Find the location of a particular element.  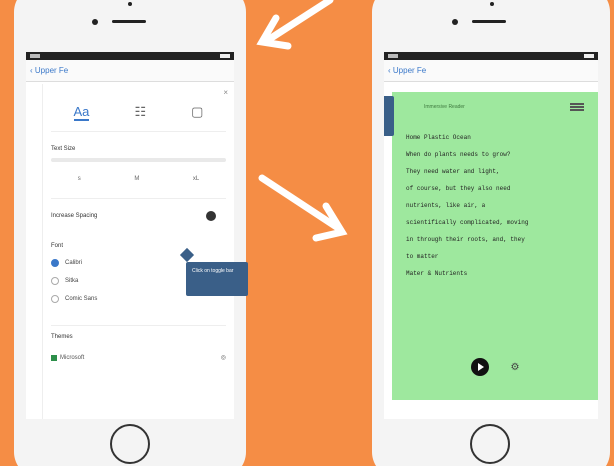

voice-settings-icon: ⚙ is located at coordinates (515, 367).